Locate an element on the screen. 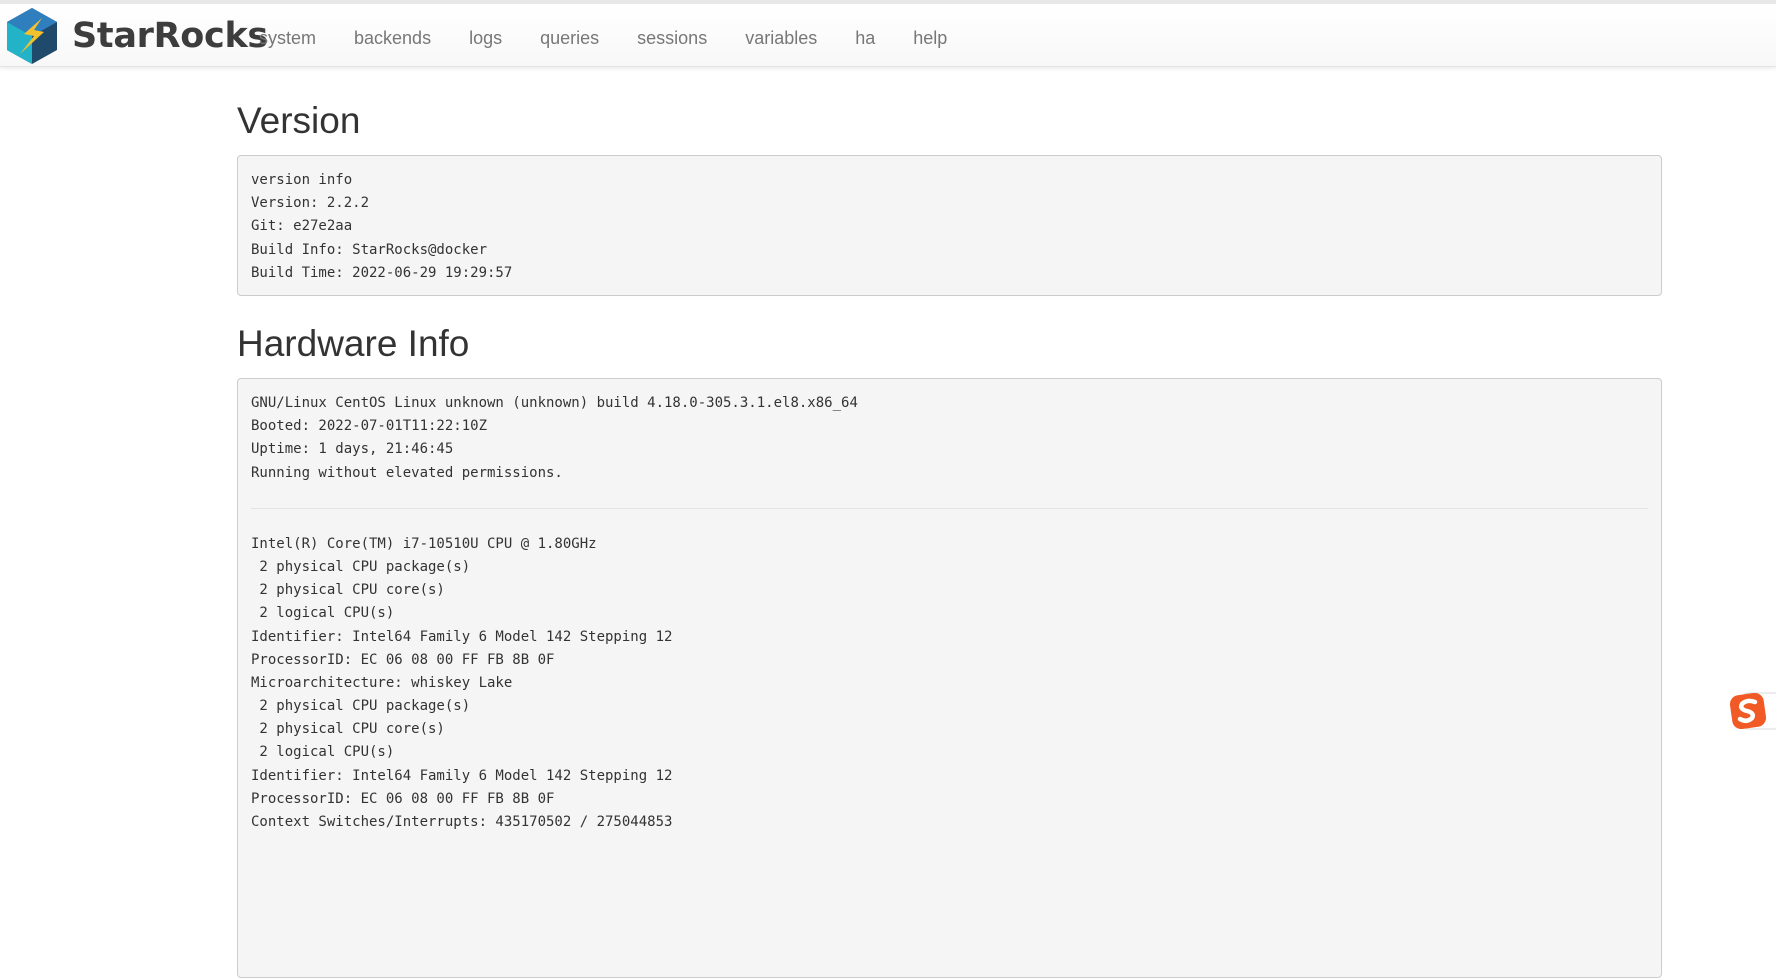  version-line: Build Time: 2022-06-29 19:29:57 is located at coordinates (382, 272).